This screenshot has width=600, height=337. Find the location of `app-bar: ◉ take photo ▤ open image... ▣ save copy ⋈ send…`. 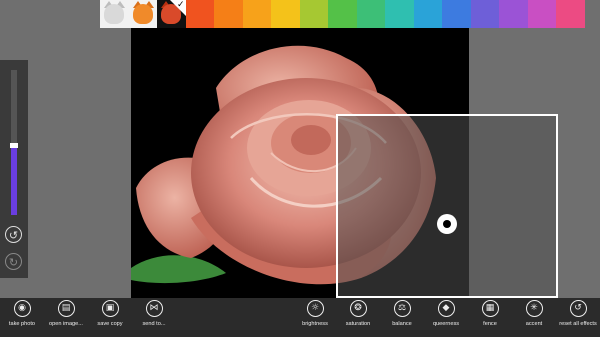

app-bar: ◉ take photo ▤ open image... ▣ save copy ⋈ send… is located at coordinates (300, 317).